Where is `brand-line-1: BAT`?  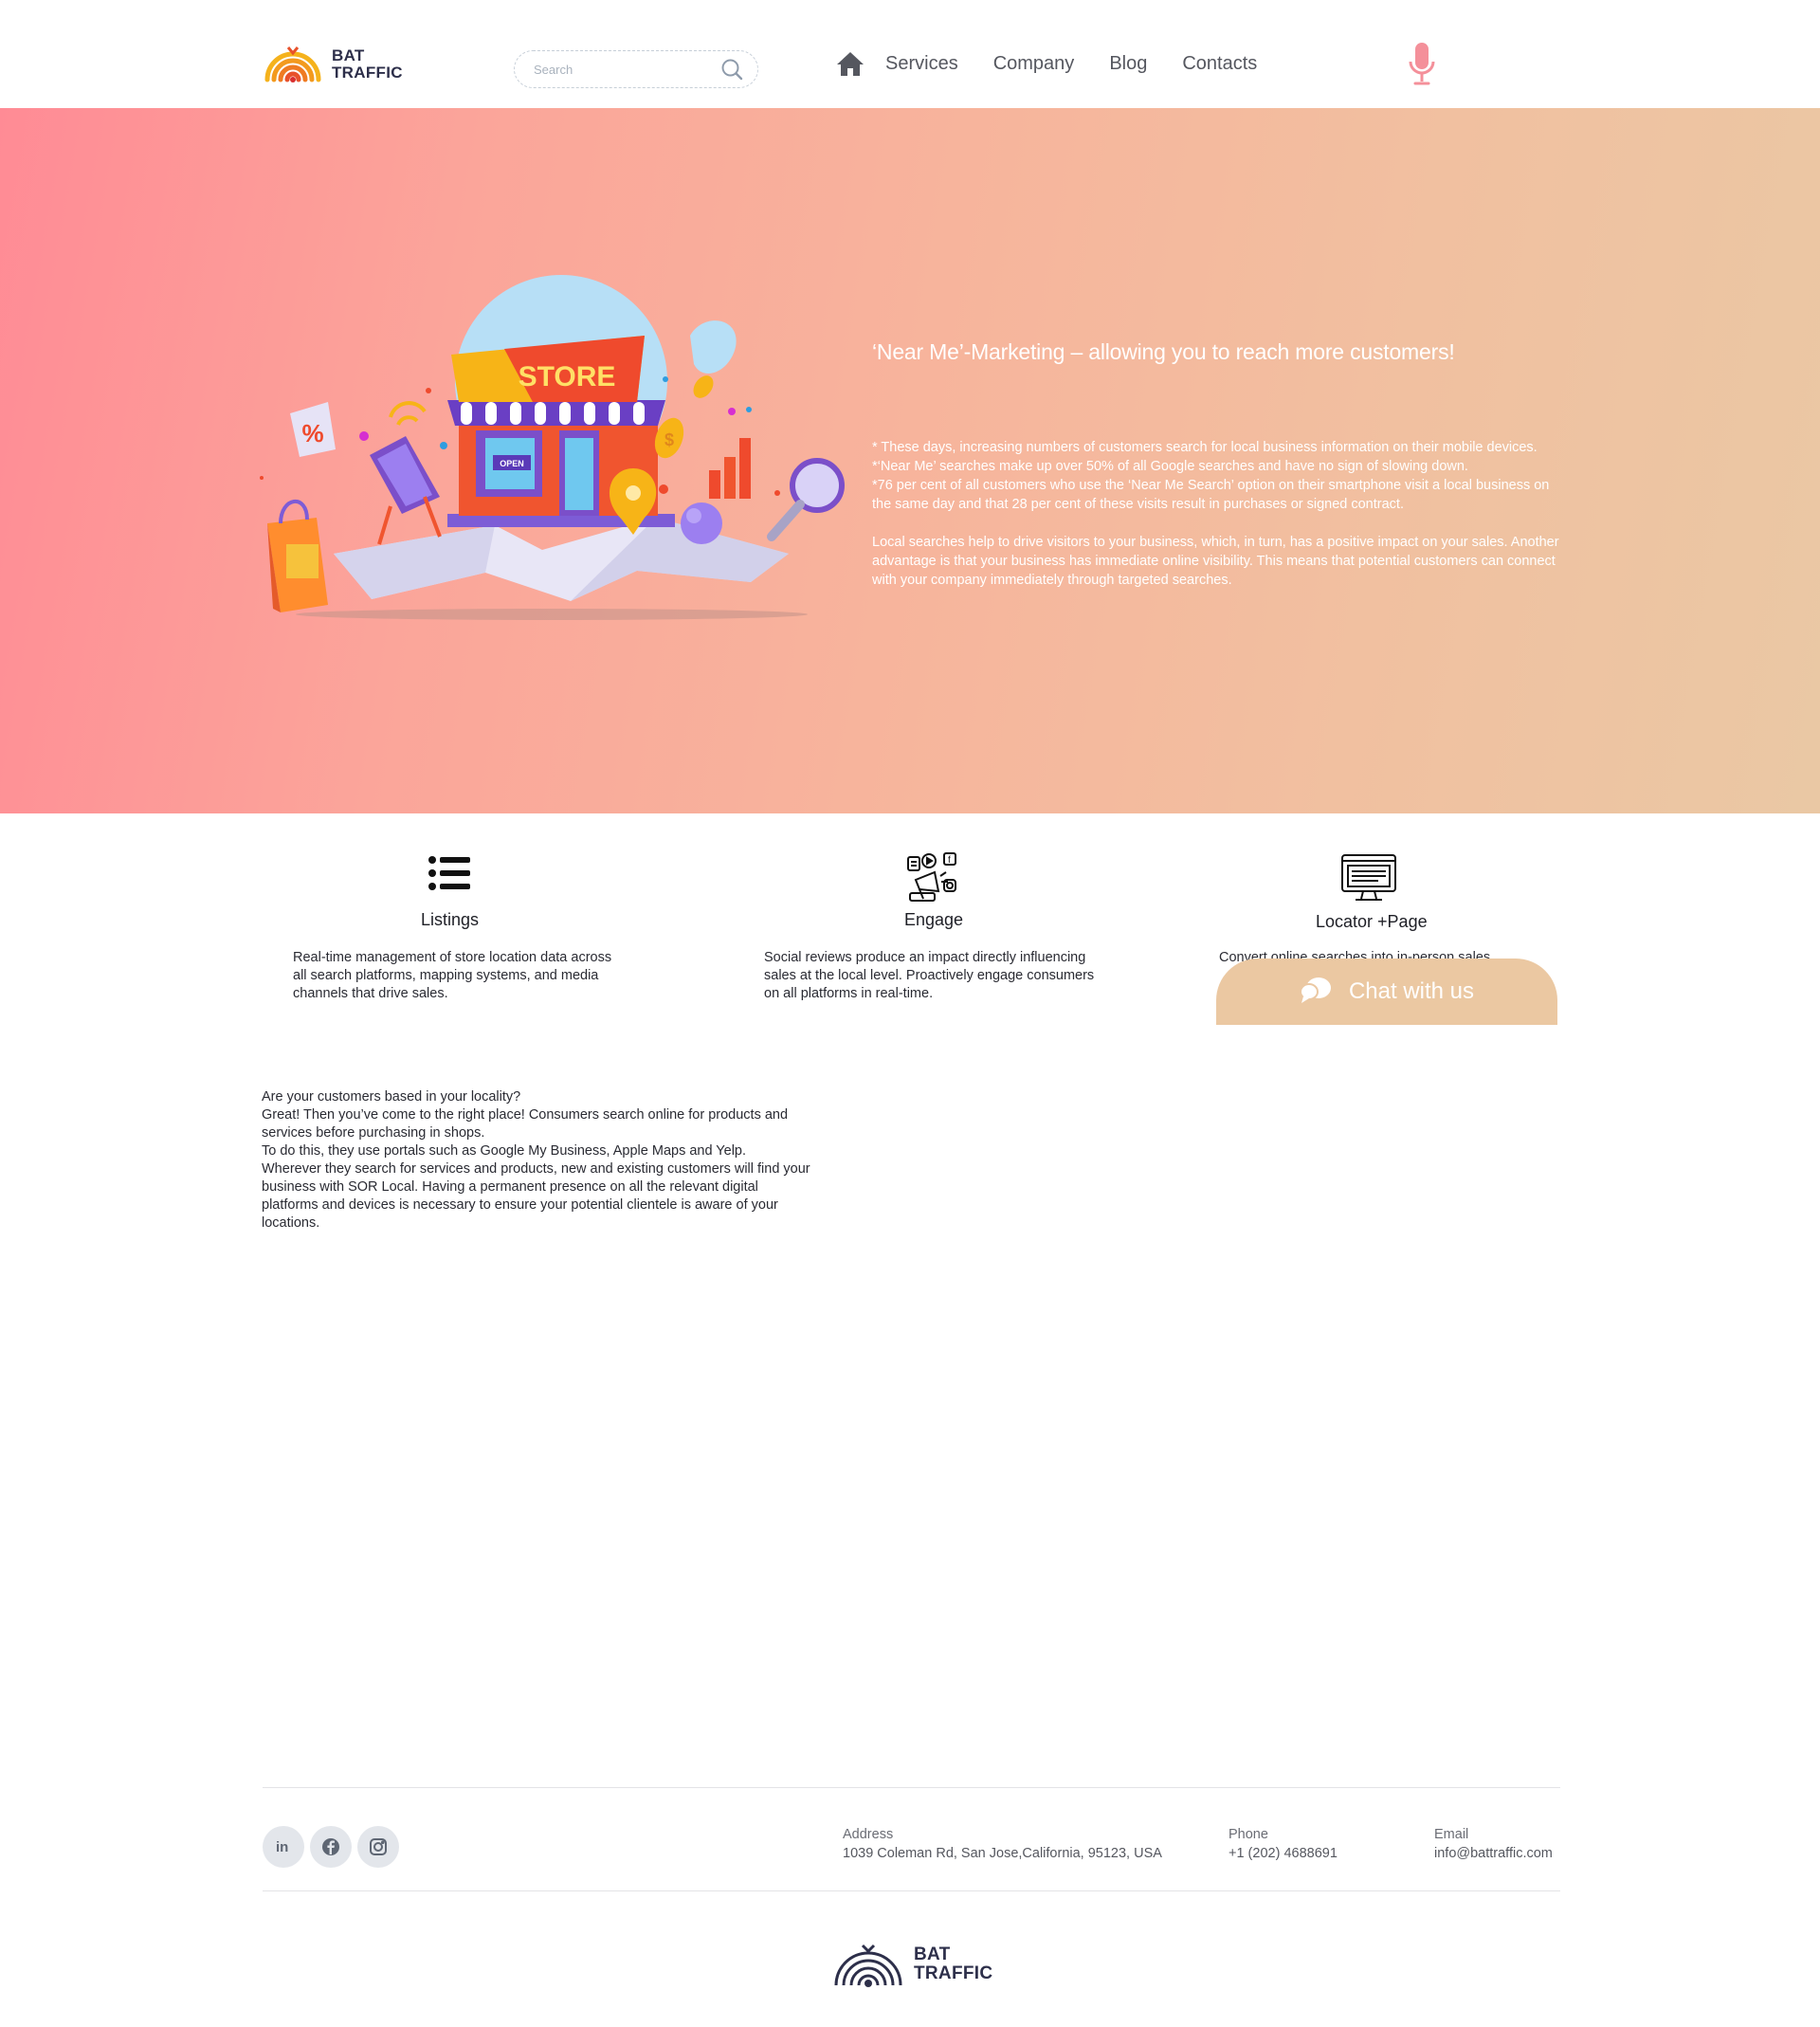
brand-line-1: BAT is located at coordinates (348, 55).